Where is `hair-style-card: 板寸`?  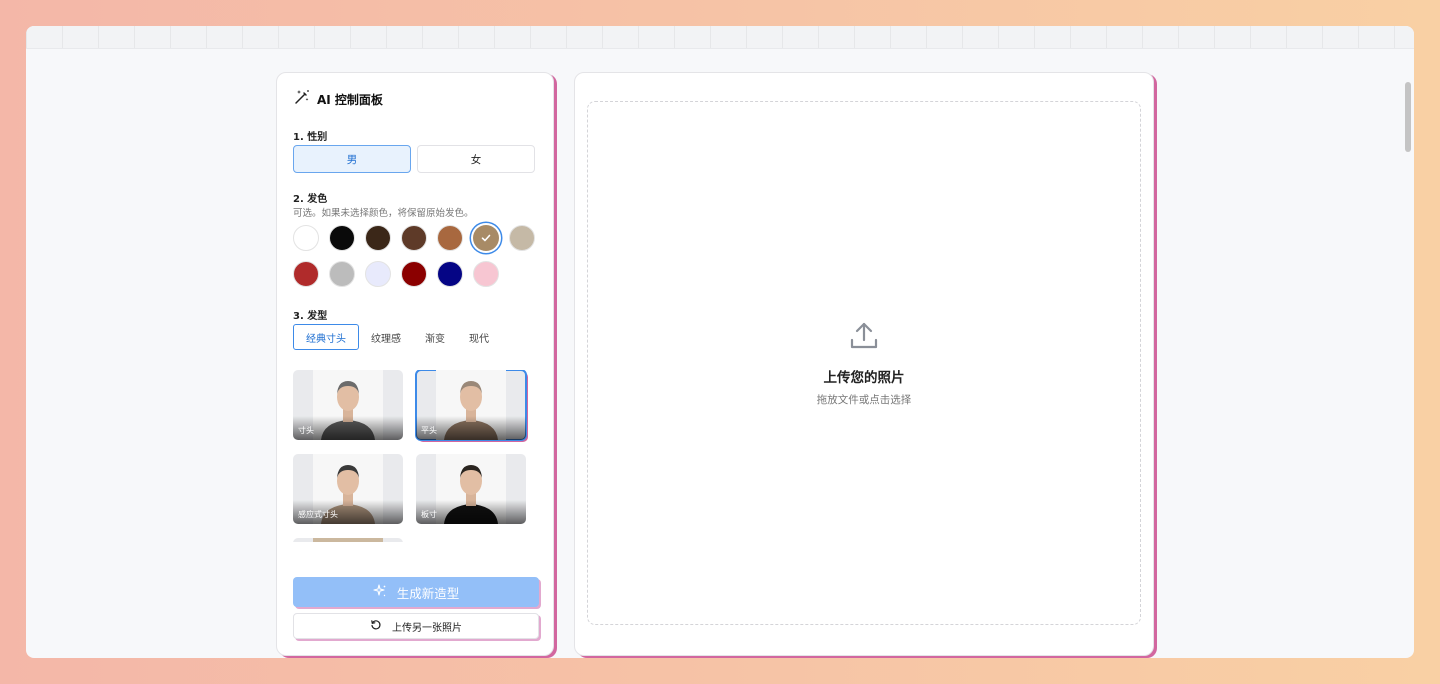 hair-style-card: 板寸 is located at coordinates (471, 489).